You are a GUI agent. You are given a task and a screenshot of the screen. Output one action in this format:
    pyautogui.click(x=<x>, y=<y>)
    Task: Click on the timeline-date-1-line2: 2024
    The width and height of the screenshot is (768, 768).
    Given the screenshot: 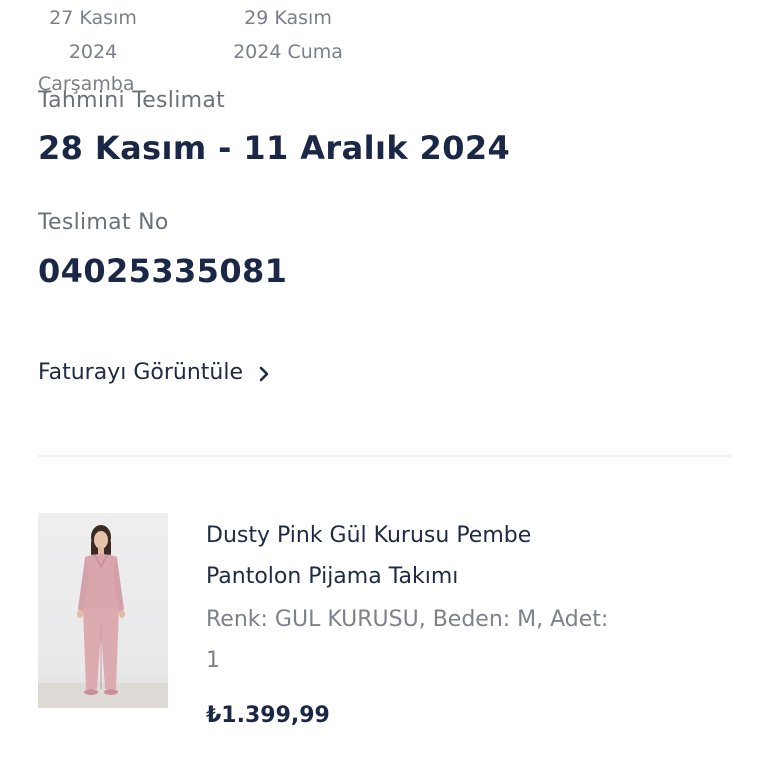 What is the action you would take?
    pyautogui.click(x=93, y=52)
    